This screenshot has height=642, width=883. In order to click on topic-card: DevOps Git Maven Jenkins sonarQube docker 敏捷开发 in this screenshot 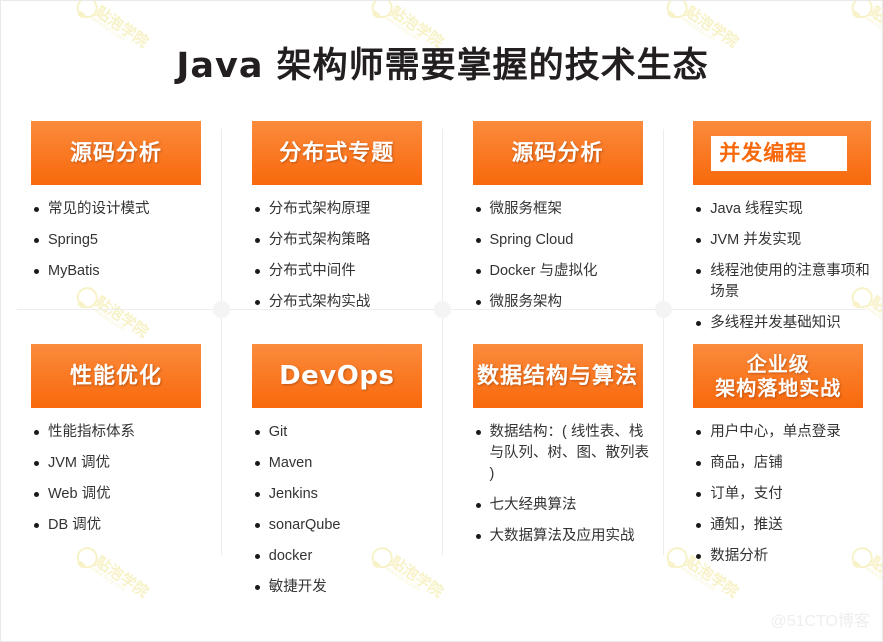, I will do `click(332, 471)`.